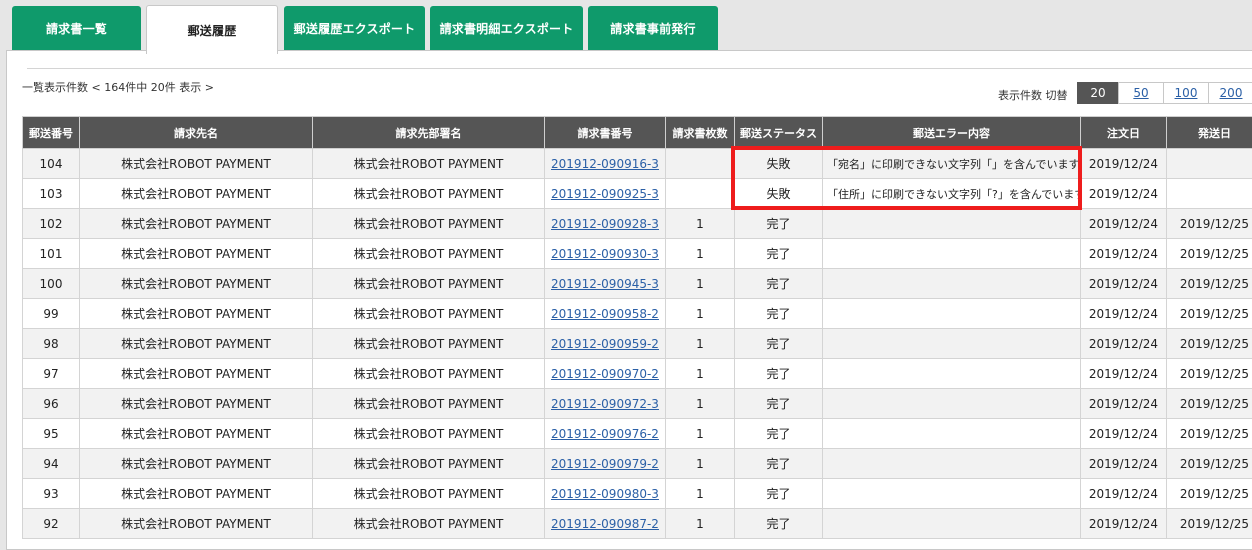 Image resolution: width=1252 pixels, height=550 pixels. I want to click on col-header-ship-date: 発送日, so click(1209, 133).